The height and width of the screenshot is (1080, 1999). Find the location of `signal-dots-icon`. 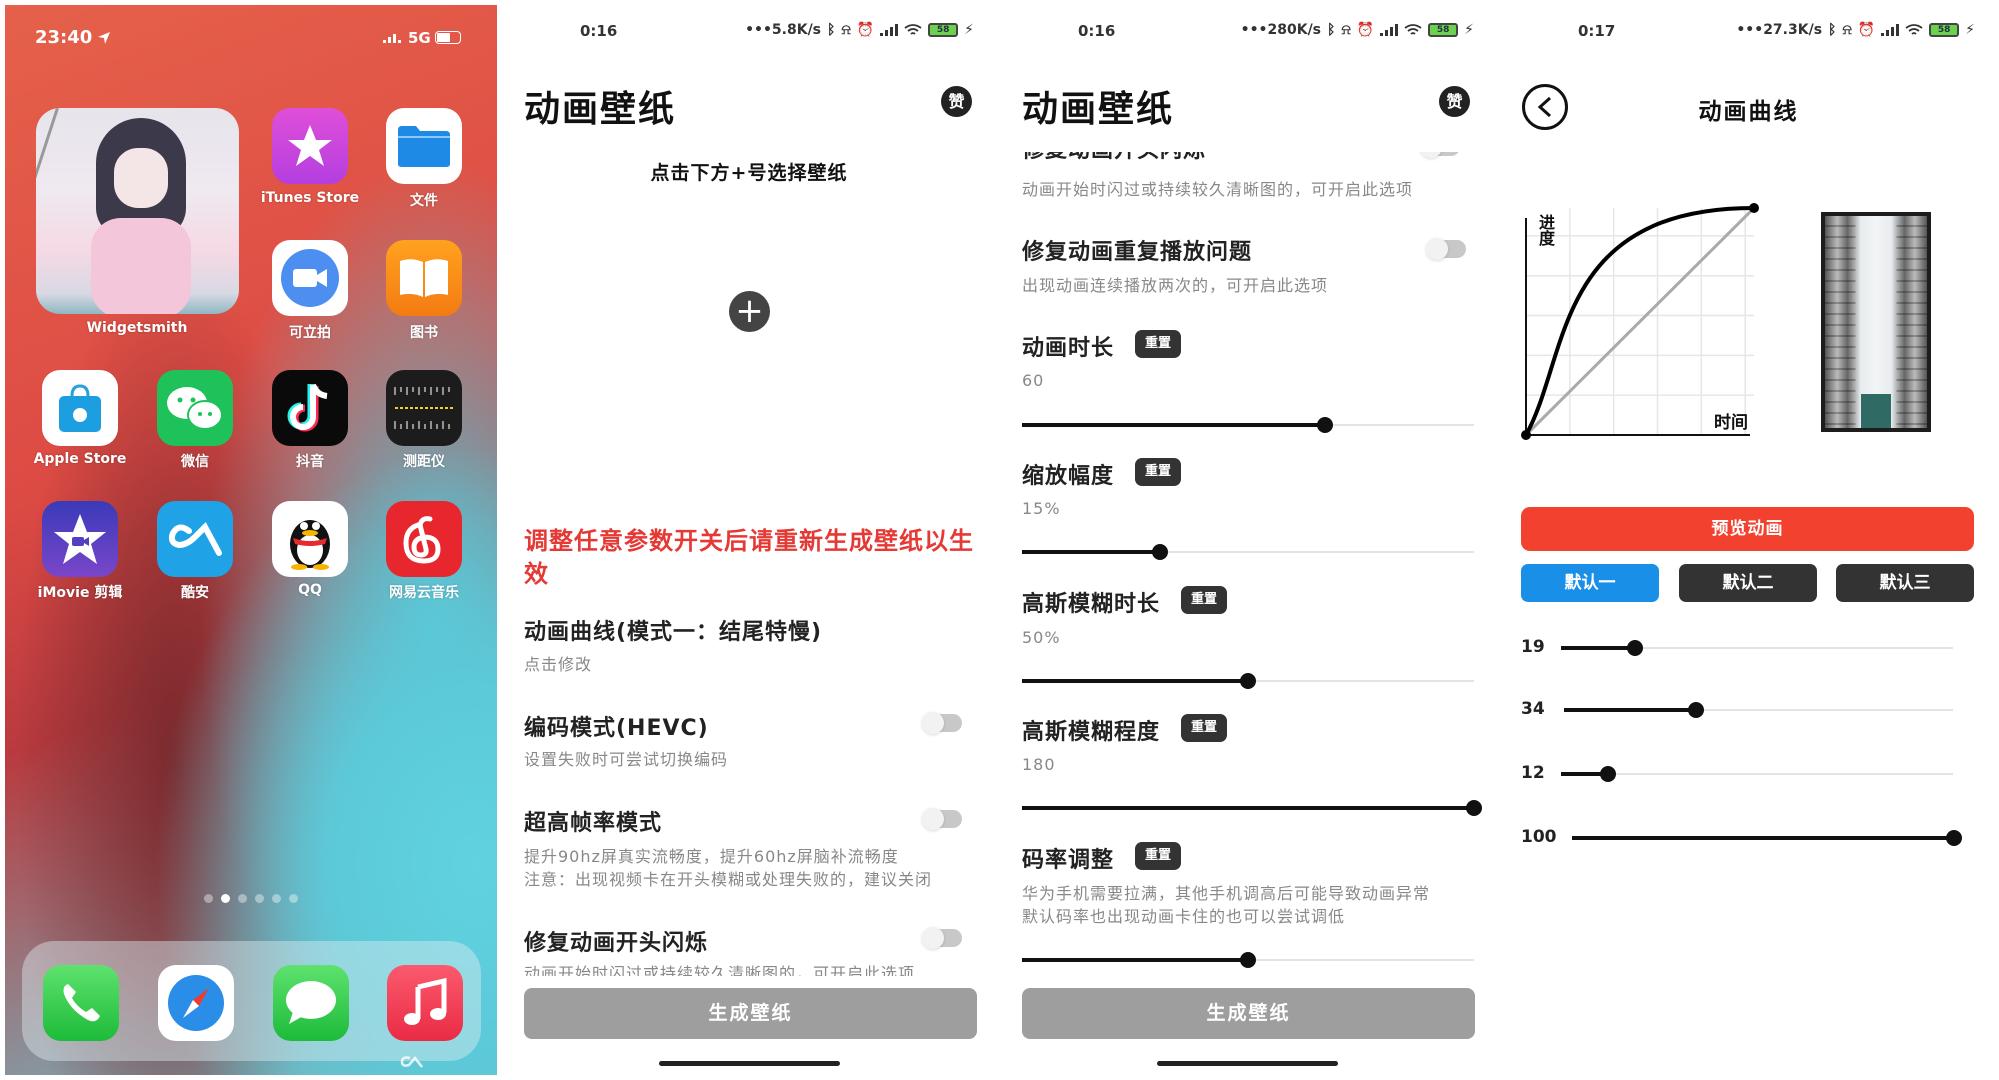

signal-dots-icon is located at coordinates (392, 38).